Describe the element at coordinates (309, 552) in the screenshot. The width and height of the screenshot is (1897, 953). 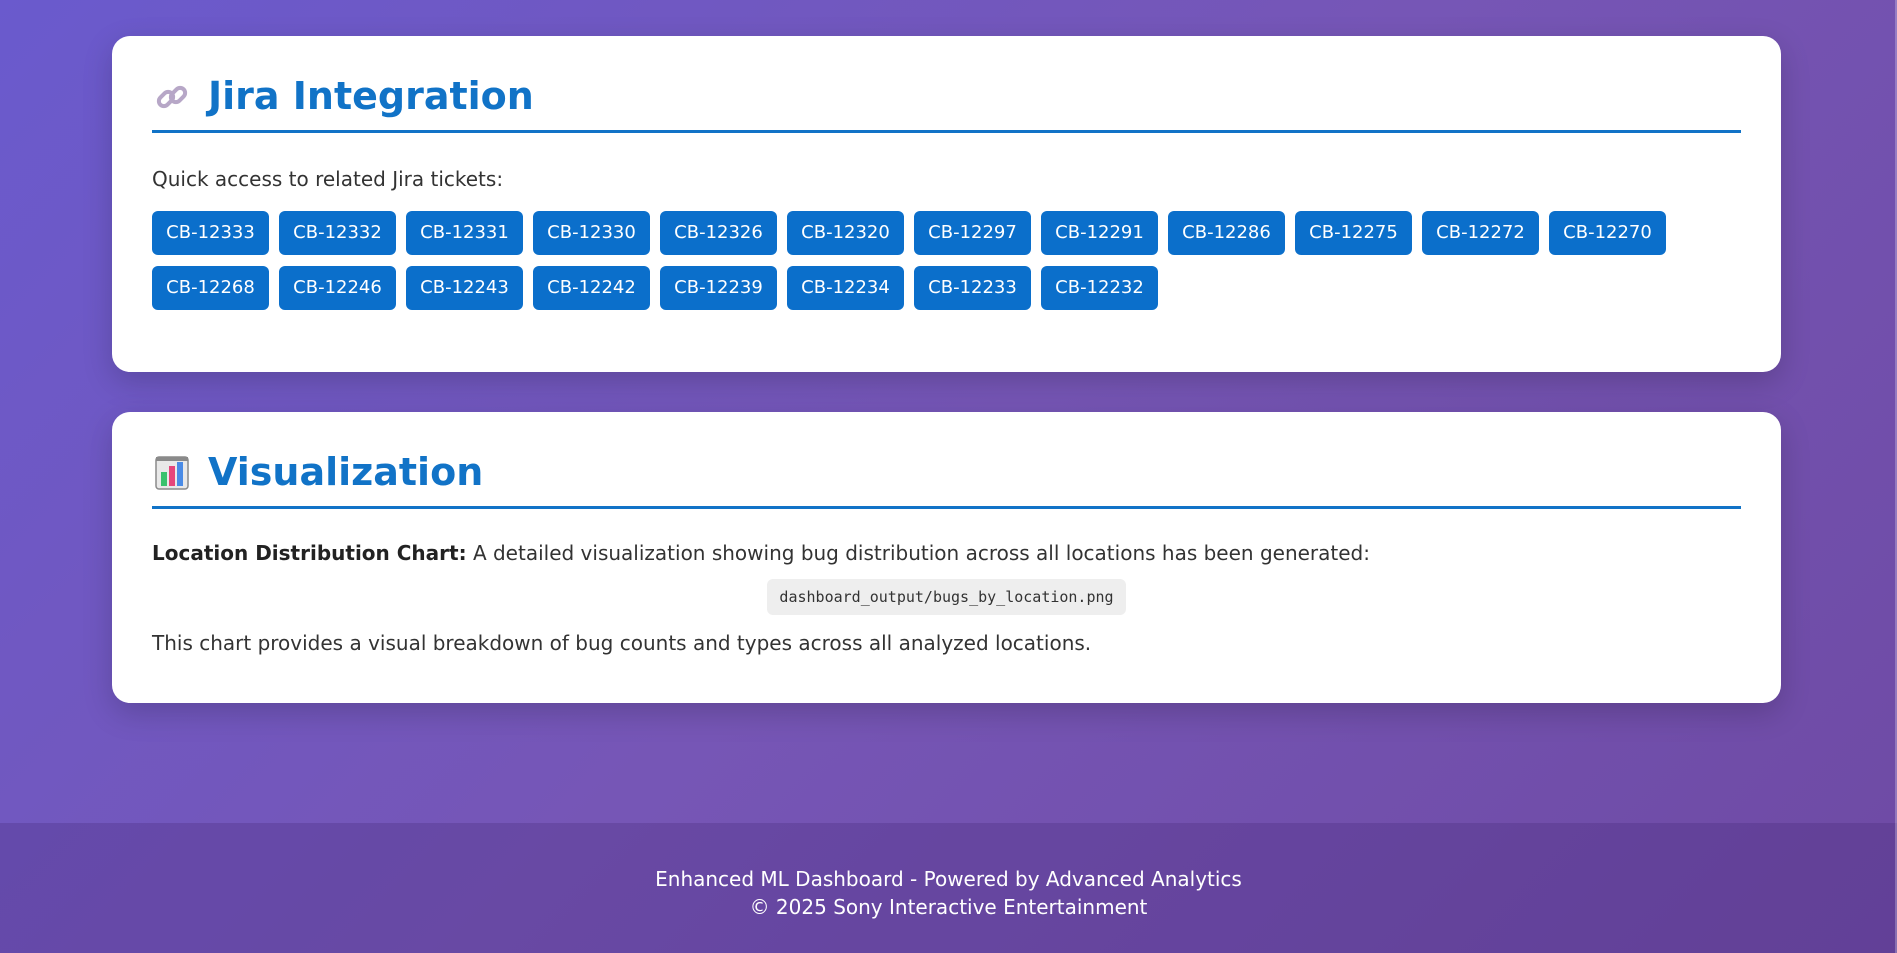
I see `chart-label: Location Distribution Chart:` at that location.